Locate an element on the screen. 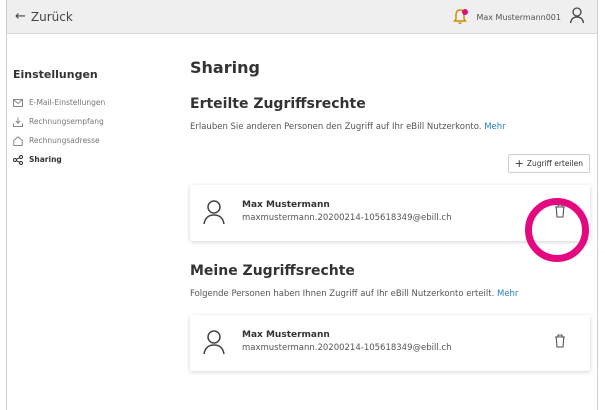 Image resolution: width=605 pixels, height=410 pixels. top-bar: ← Zurück Max Mustermann001 is located at coordinates (302, 17).